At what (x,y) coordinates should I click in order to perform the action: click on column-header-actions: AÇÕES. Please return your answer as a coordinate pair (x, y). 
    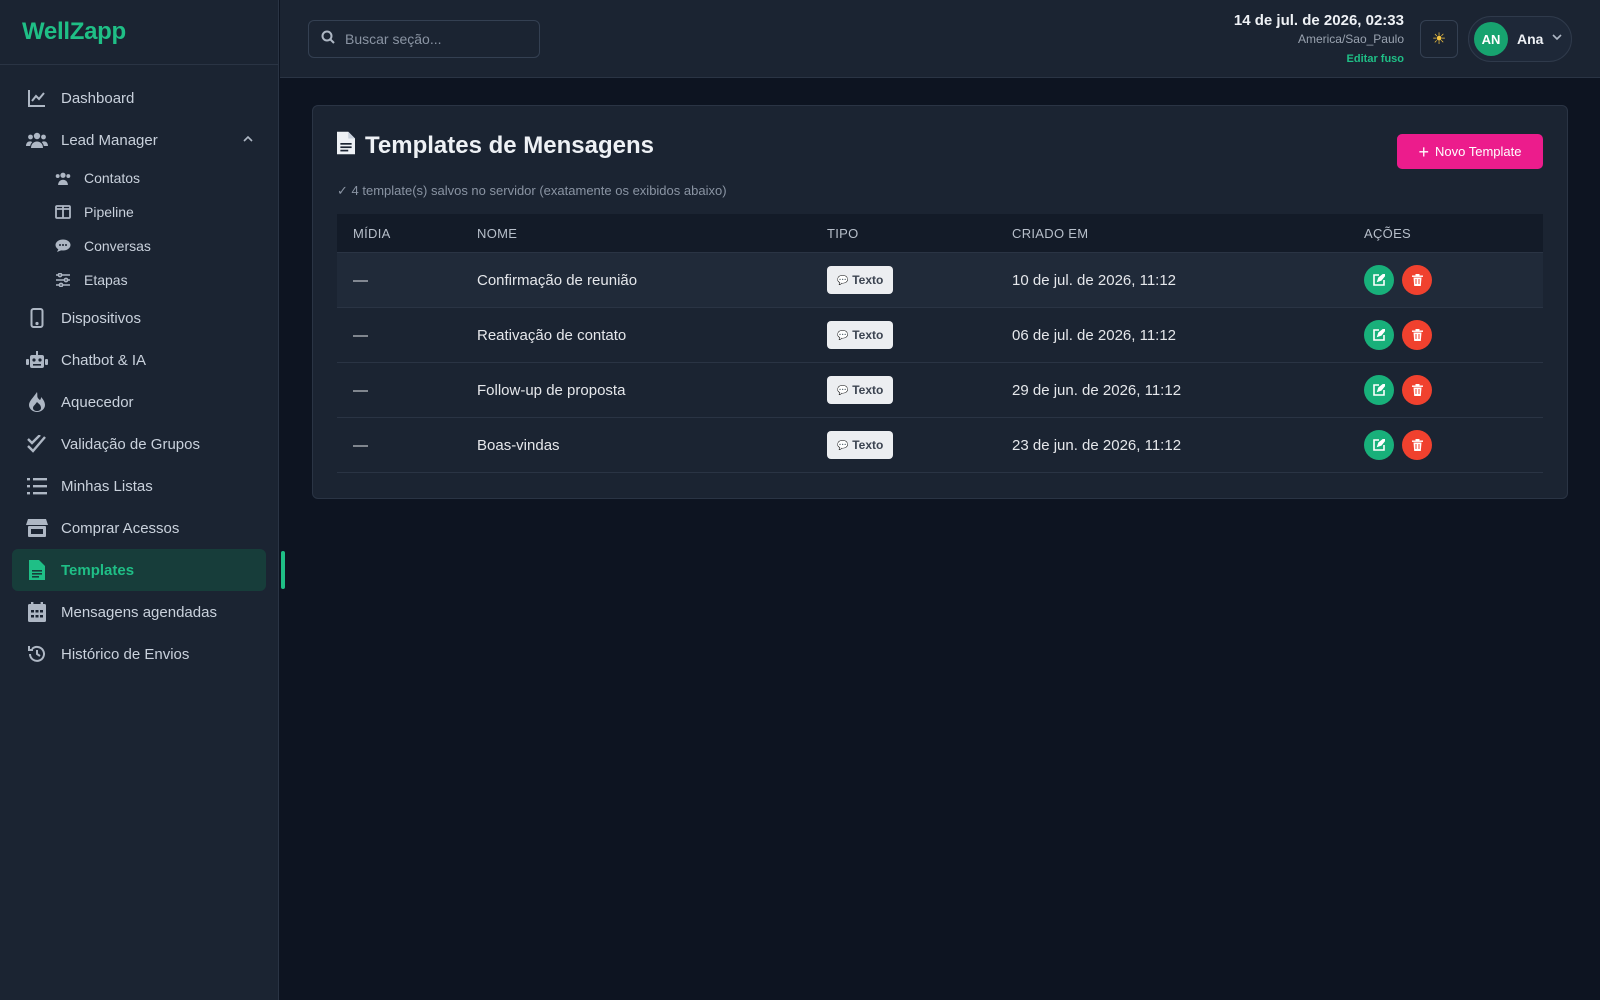
    Looking at the image, I should click on (1388, 233).